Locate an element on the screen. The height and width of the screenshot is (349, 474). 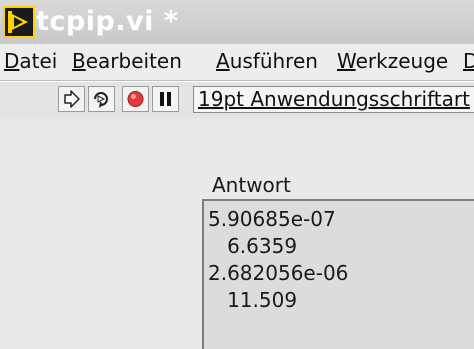
menu-datei-rest: atei is located at coordinates (38, 61).